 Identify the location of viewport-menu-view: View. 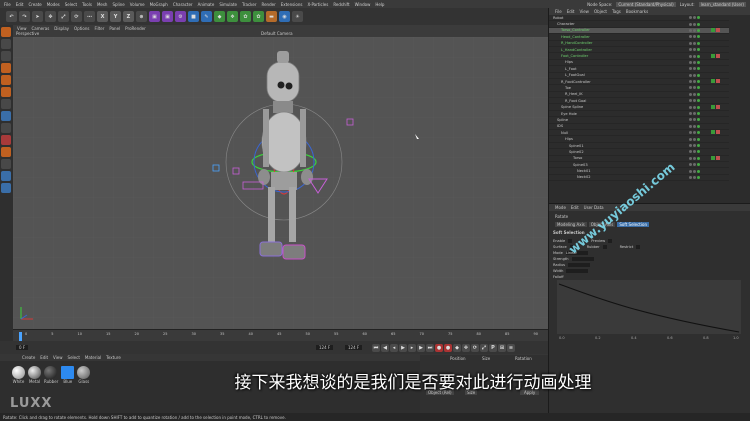
(22, 28).